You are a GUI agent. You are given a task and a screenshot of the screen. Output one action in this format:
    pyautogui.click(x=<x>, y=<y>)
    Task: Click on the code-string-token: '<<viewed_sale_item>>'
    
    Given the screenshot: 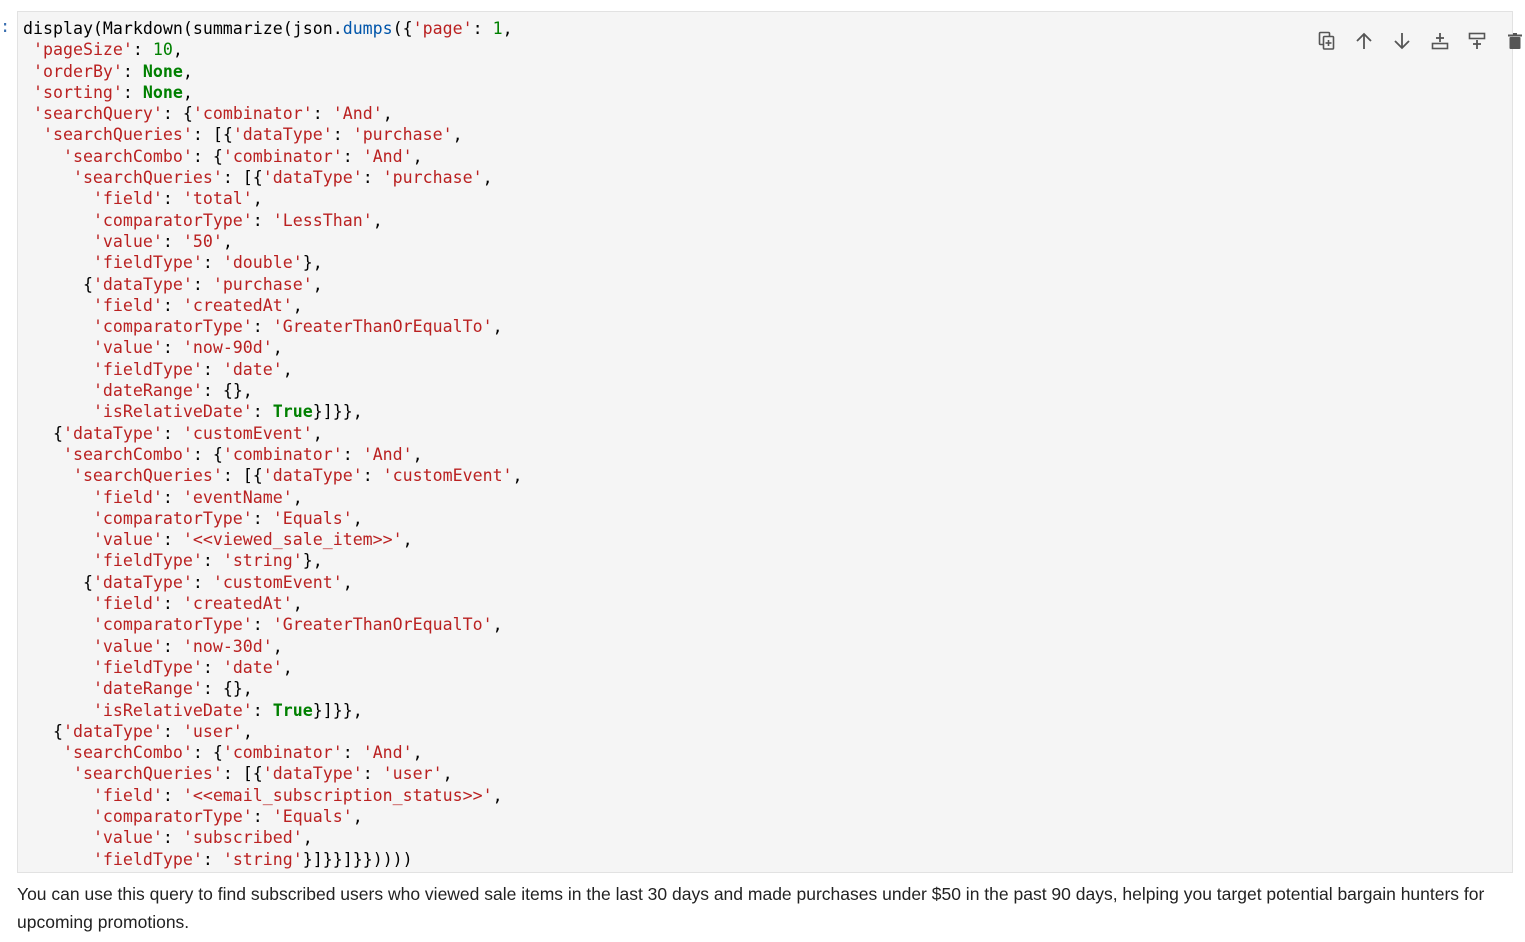 What is the action you would take?
    pyautogui.click(x=292, y=540)
    